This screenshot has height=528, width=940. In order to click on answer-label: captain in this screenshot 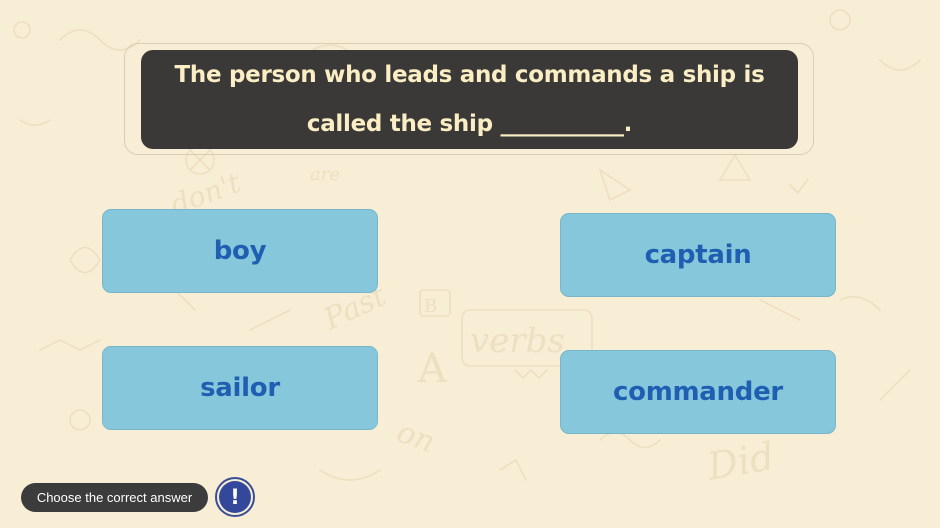, I will do `click(698, 255)`.